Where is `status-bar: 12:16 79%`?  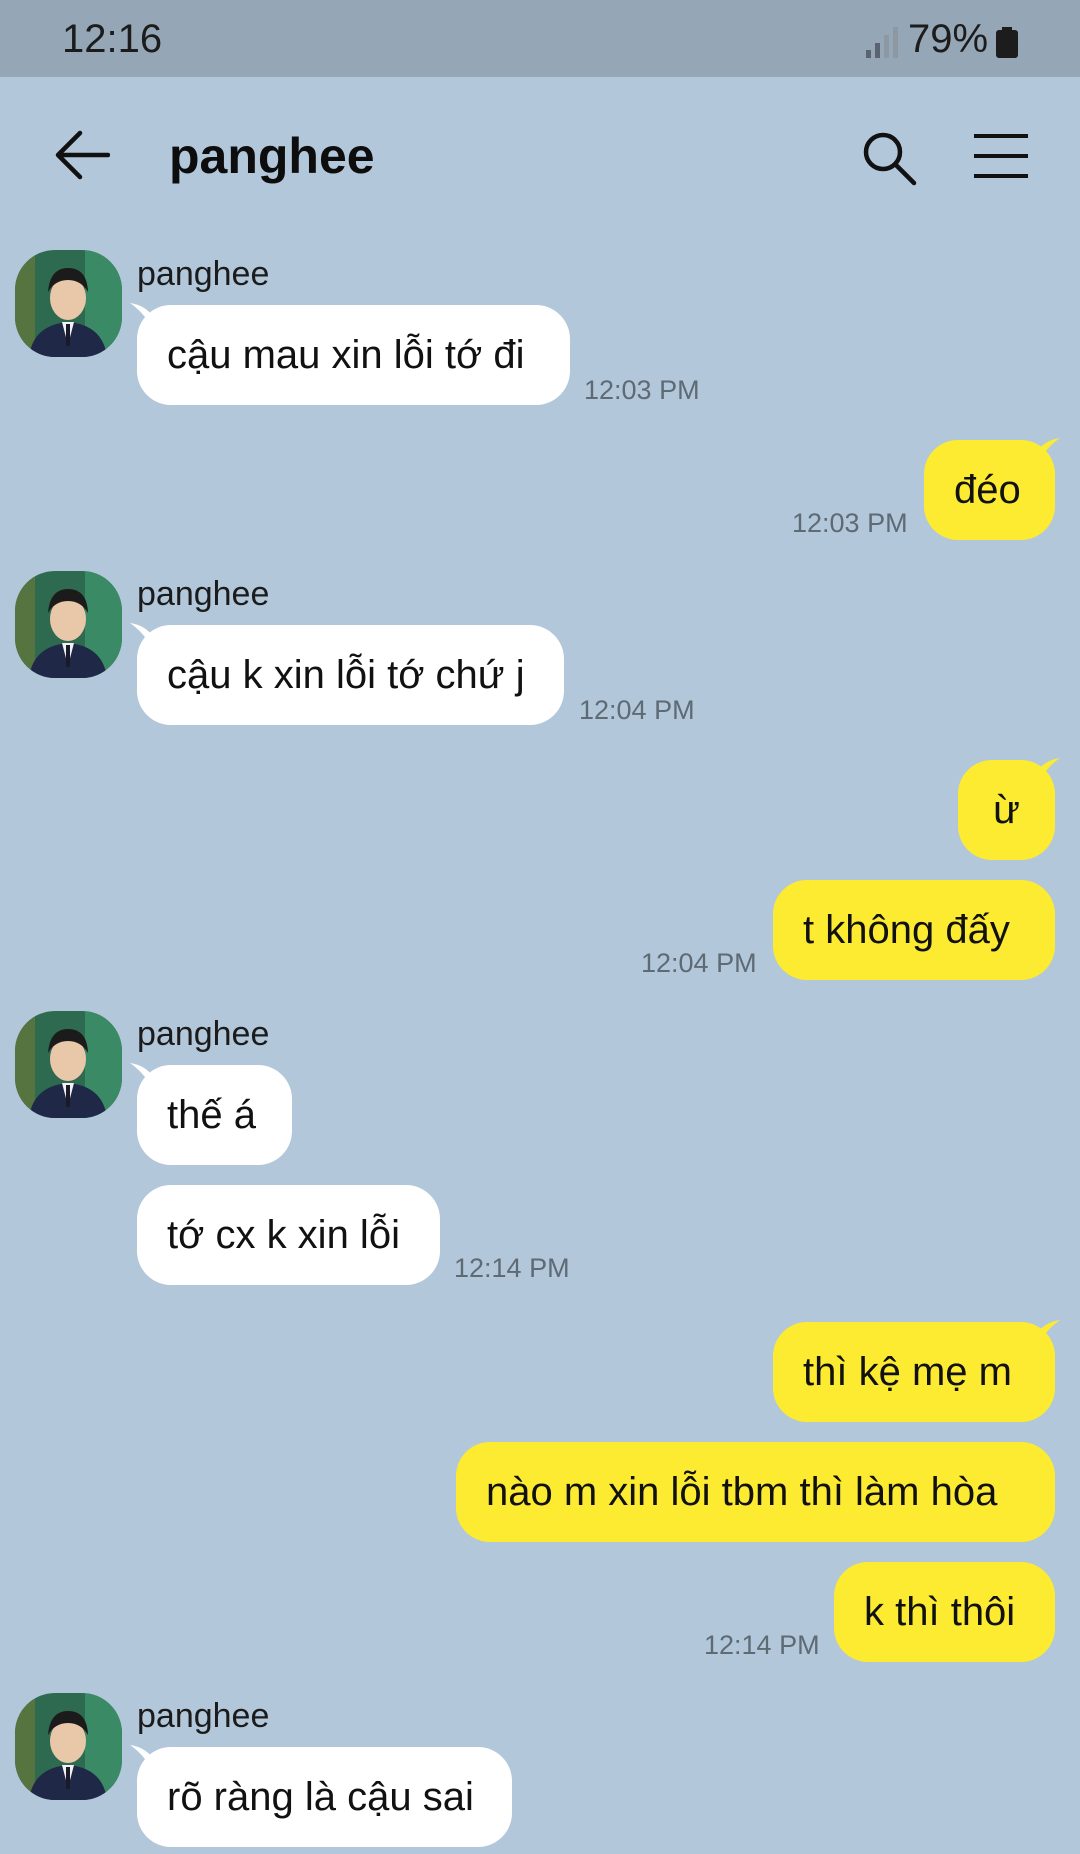 status-bar: 12:16 79% is located at coordinates (540, 38).